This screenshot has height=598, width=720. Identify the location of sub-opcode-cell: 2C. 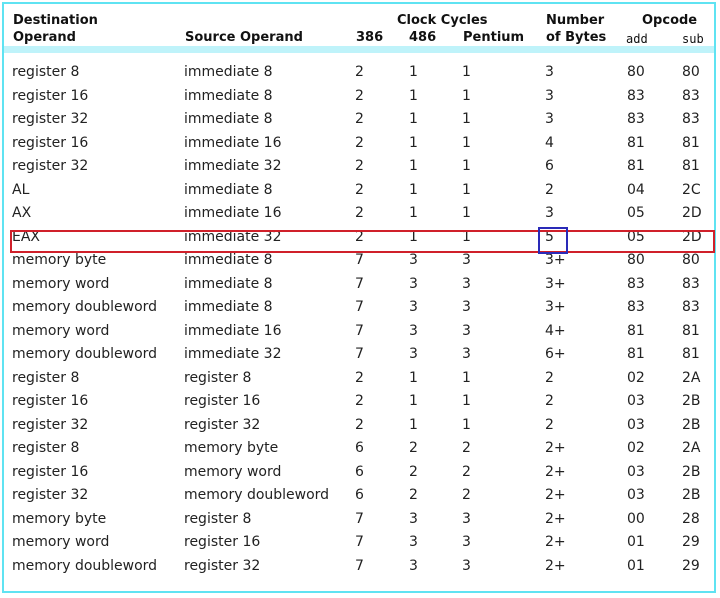
(691, 189).